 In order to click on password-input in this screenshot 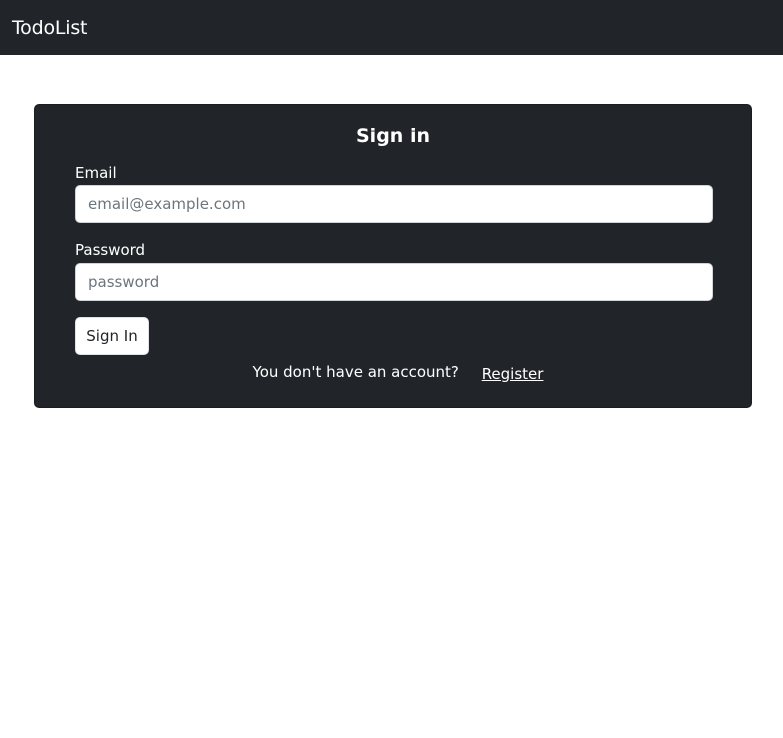, I will do `click(394, 282)`.